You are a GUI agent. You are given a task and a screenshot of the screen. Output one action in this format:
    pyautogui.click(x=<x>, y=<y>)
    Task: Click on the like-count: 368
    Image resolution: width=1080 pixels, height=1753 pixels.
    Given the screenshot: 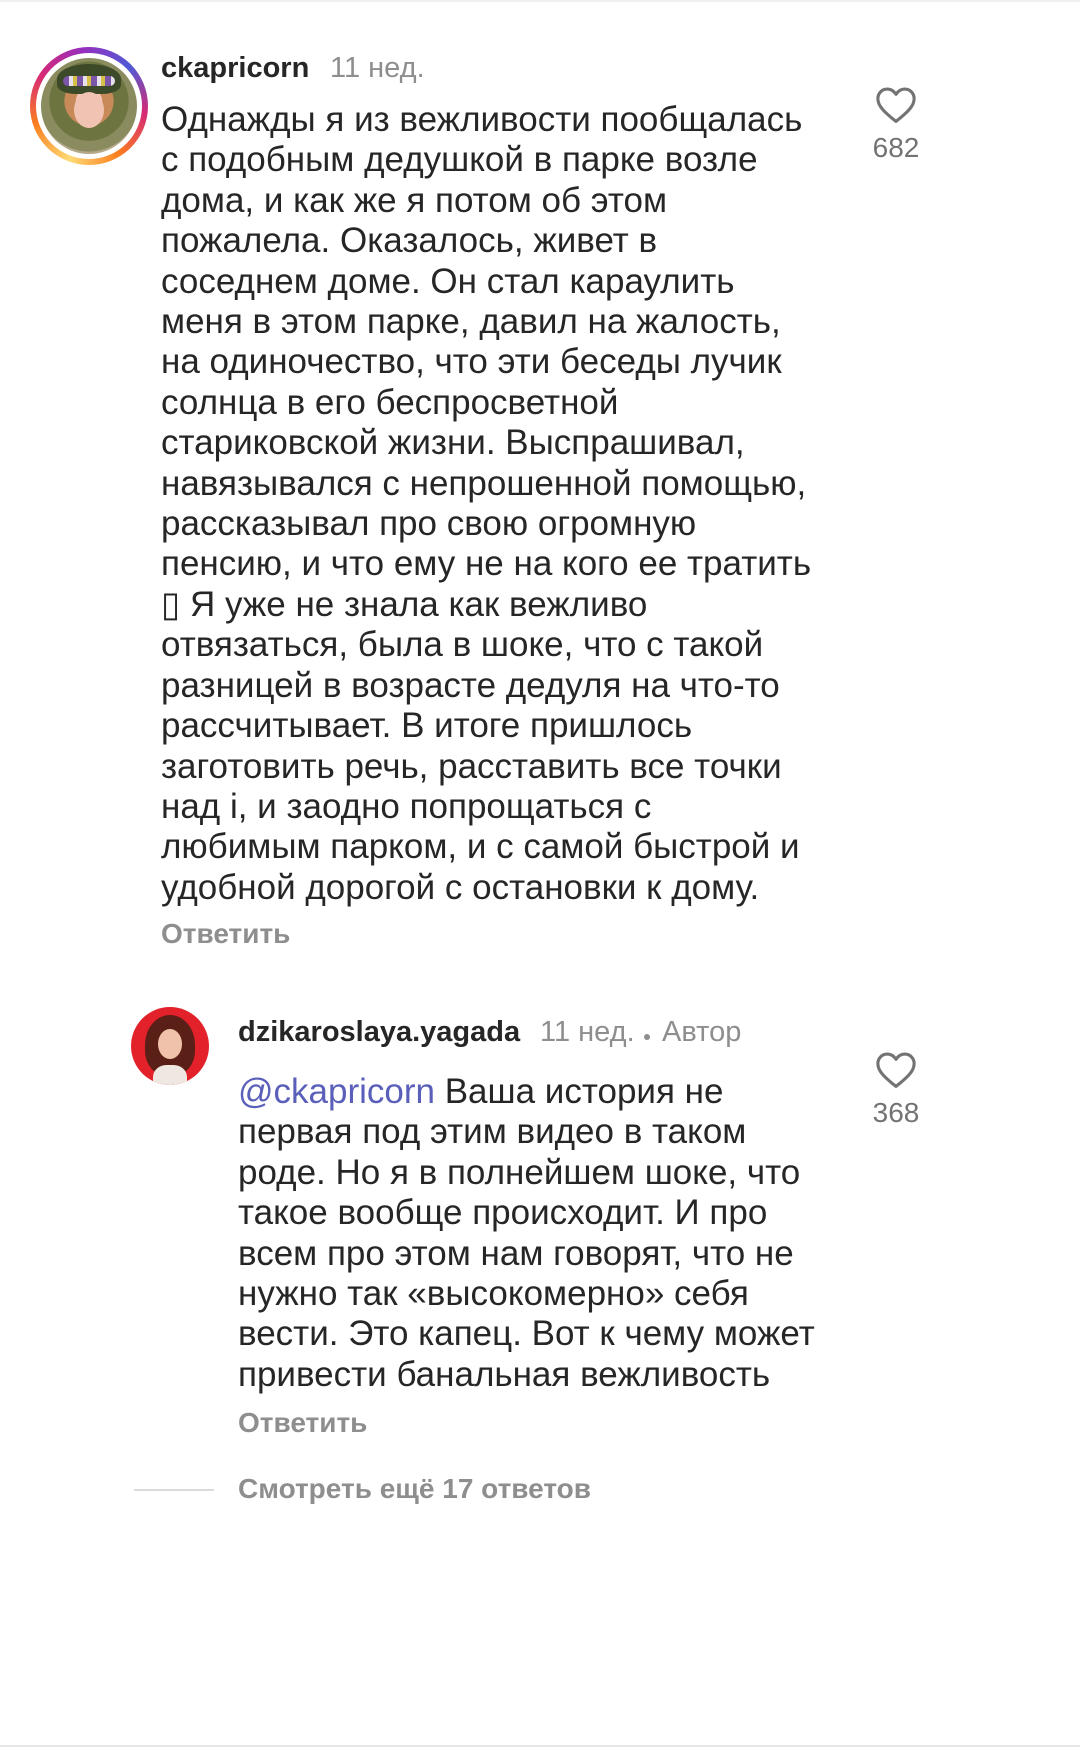 What is the action you would take?
    pyautogui.click(x=896, y=1112)
    